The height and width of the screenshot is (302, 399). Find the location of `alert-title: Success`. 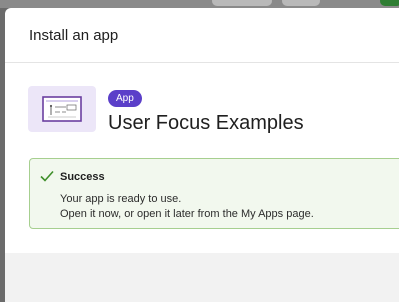

alert-title: Success is located at coordinates (82, 177).